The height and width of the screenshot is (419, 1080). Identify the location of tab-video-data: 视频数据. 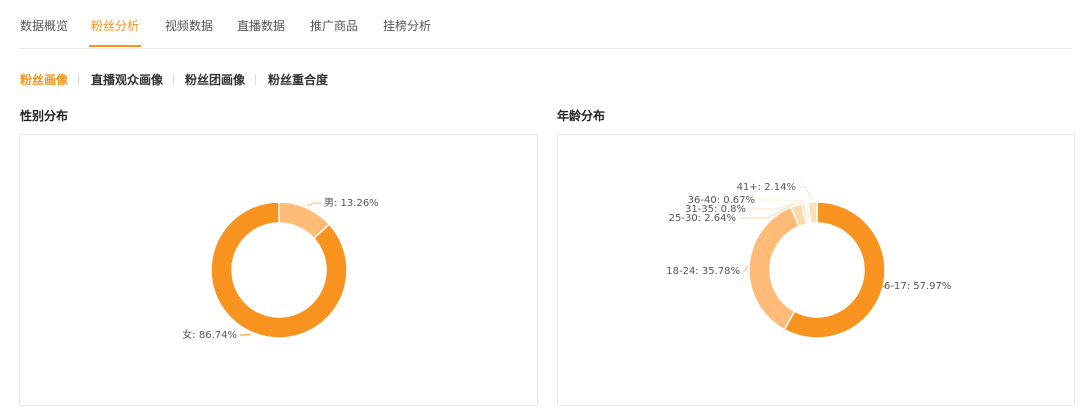
(189, 25).